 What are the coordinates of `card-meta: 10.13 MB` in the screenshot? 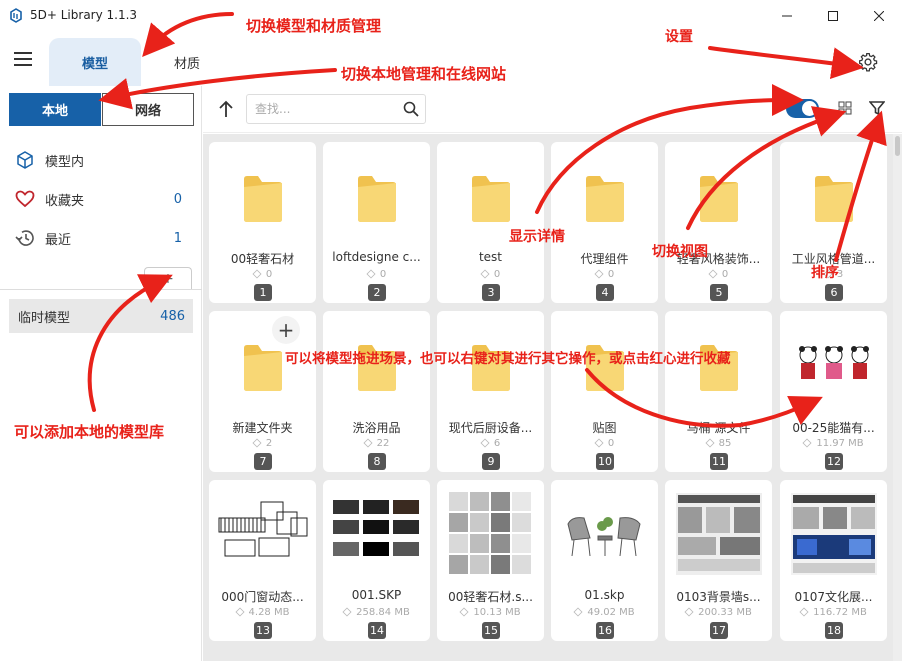 It's located at (490, 612).